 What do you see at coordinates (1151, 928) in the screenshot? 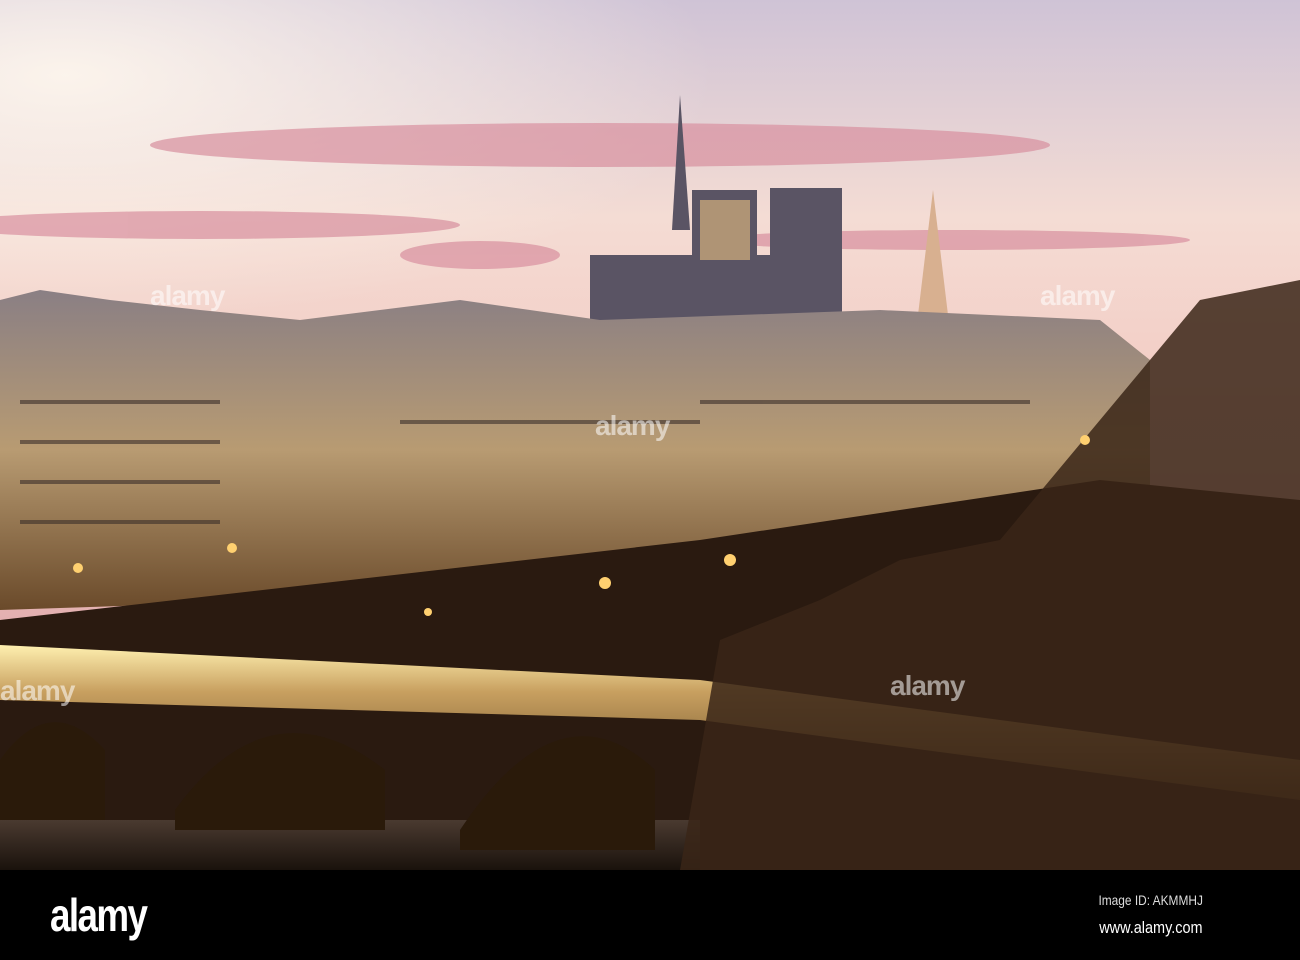
I see `website-link: www.alamy.com` at bounding box center [1151, 928].